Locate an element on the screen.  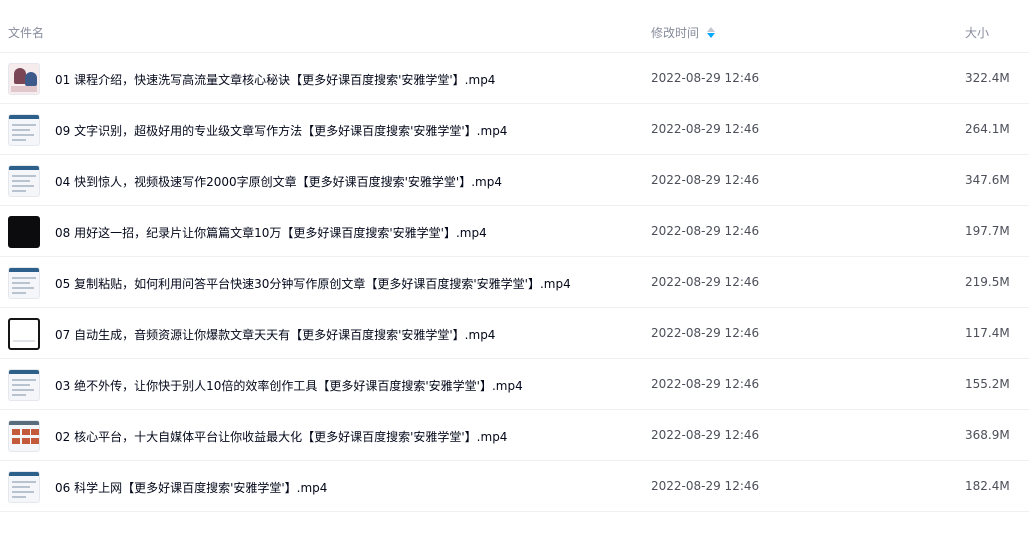
file-size: 155.2M is located at coordinates (987, 384).